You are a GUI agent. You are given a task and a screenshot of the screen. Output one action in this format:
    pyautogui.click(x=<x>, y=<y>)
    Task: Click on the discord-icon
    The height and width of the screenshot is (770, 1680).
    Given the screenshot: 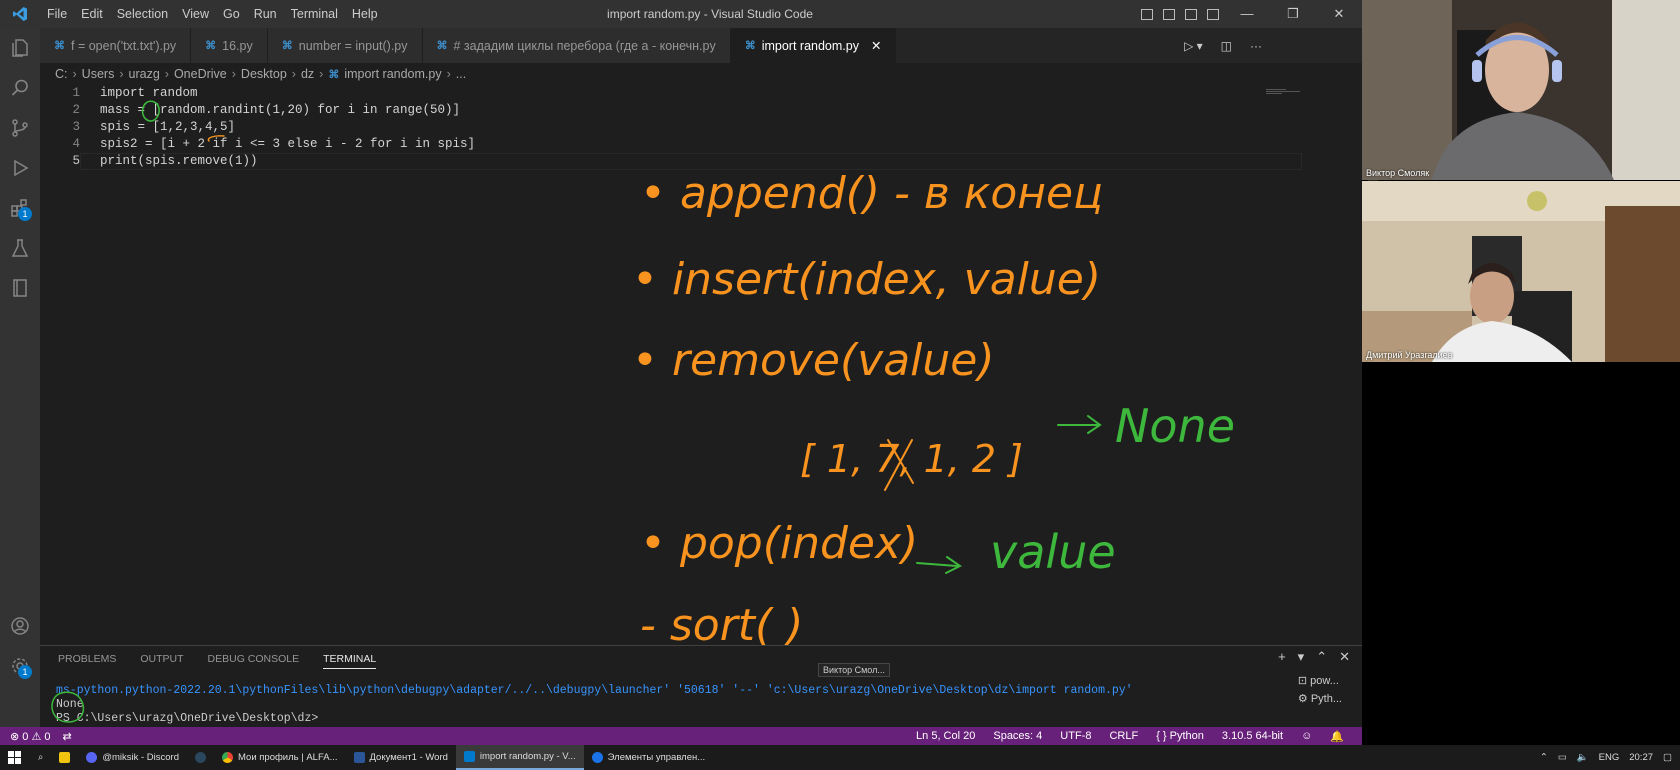 What is the action you would take?
    pyautogui.click(x=92, y=757)
    